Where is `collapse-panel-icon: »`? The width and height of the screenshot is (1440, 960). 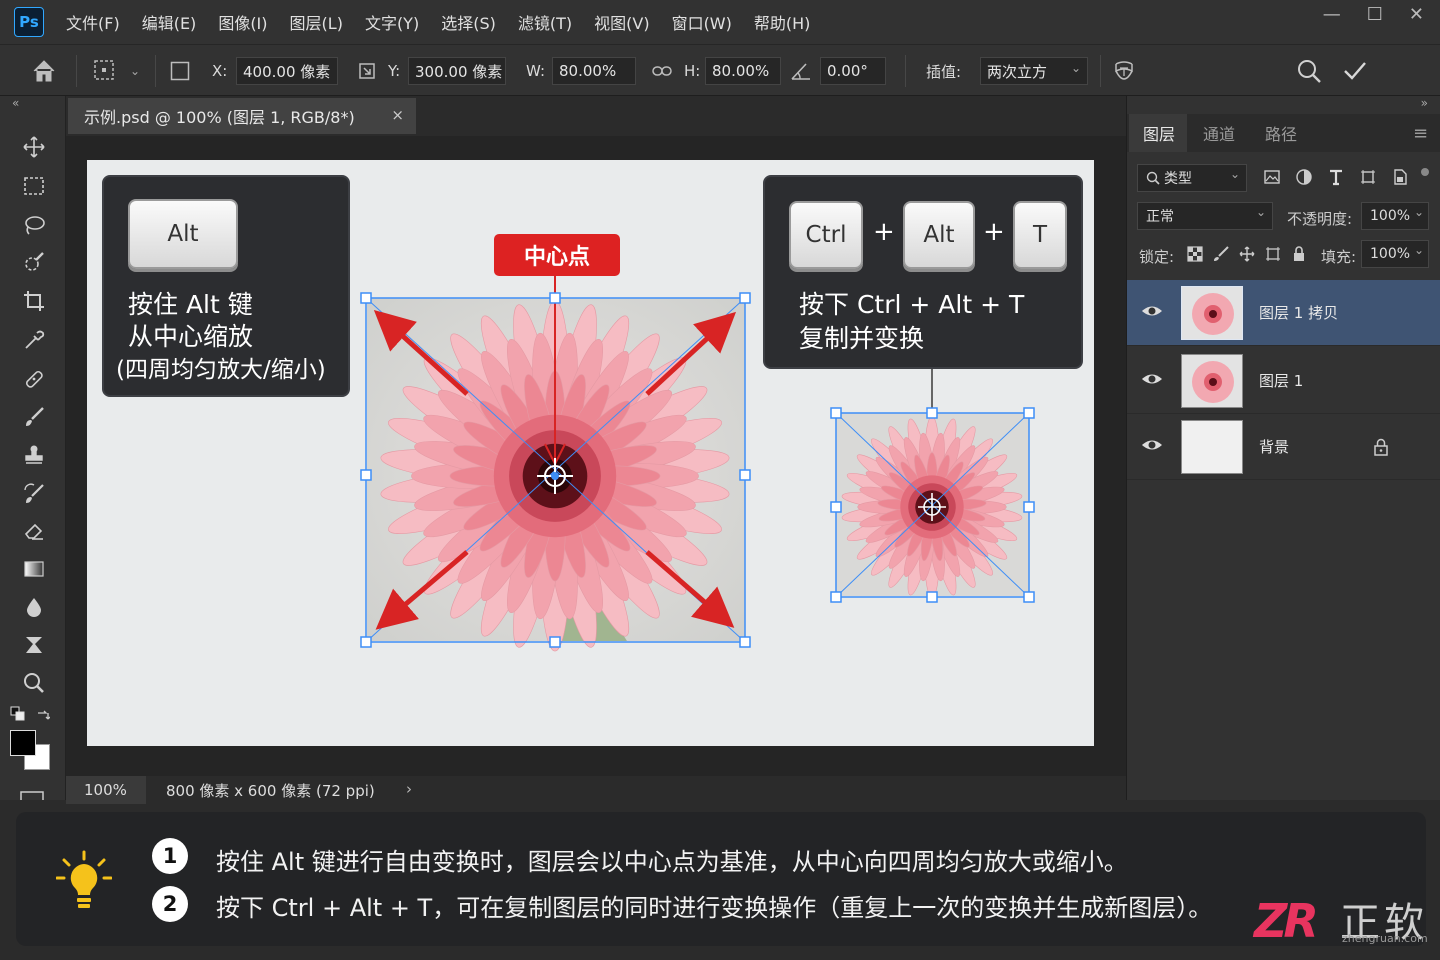
collapse-panel-icon: » is located at coordinates (1424, 103).